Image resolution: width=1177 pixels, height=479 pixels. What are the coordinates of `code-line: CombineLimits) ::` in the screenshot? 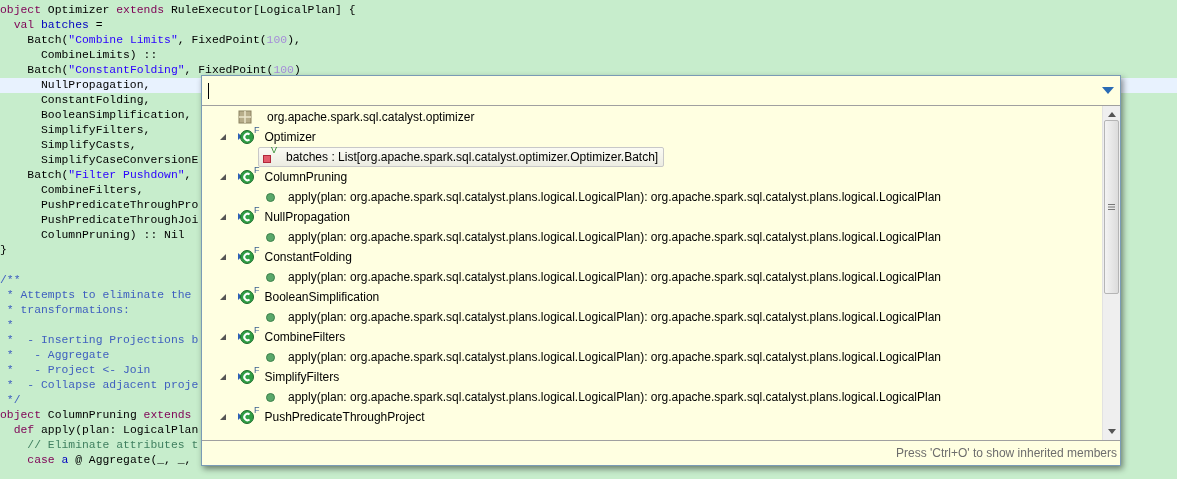 It's located at (99, 55).